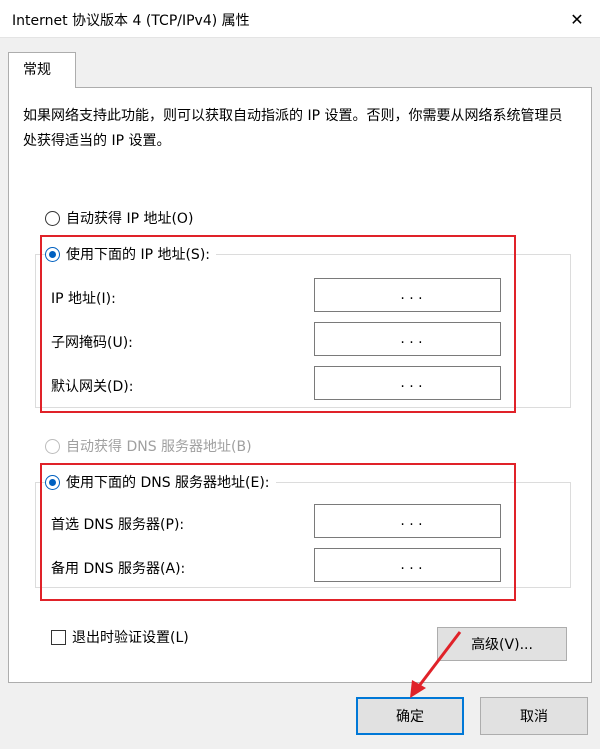 This screenshot has width=600, height=749. I want to click on subnet-mask-input: . . ., so click(407, 339).